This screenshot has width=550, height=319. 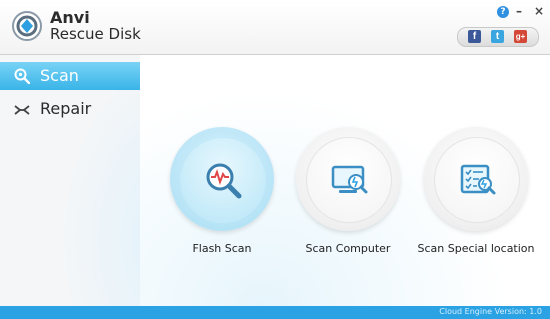 I want to click on flash-scan-icon, so click(x=224, y=181).